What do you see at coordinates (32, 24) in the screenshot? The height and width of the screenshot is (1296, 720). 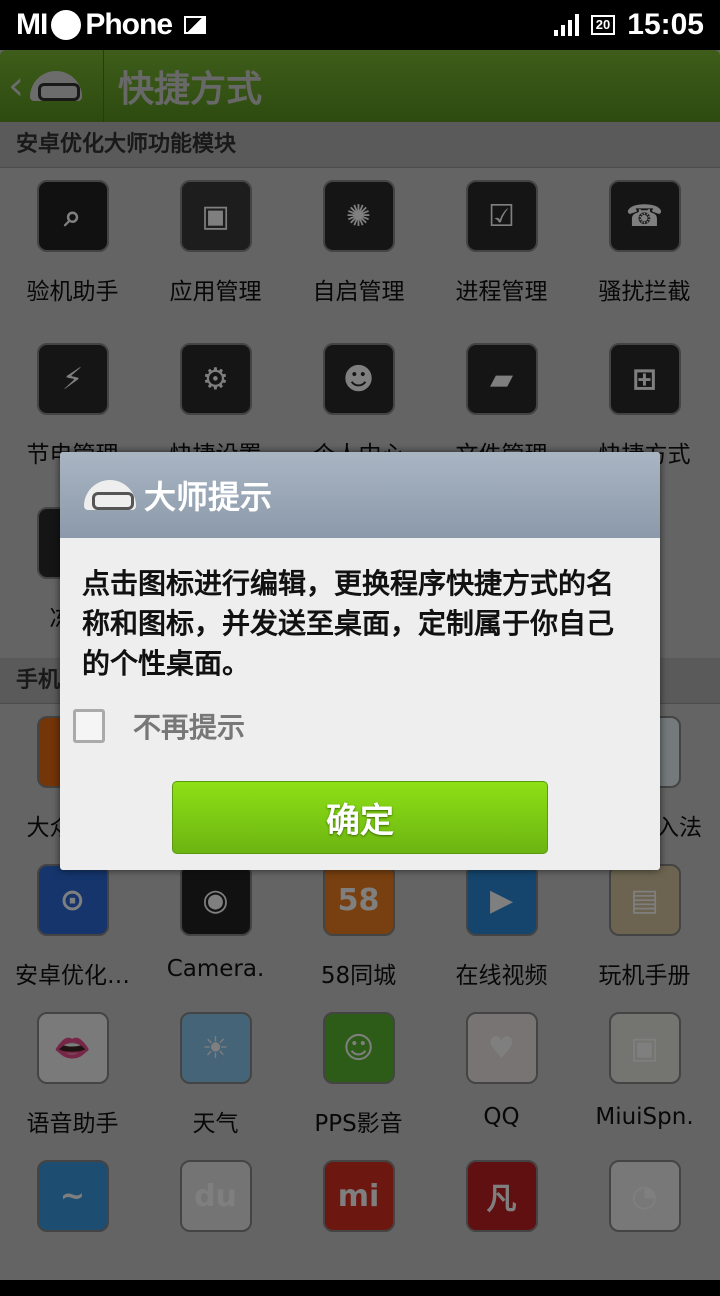 I see `brand-mi: MI` at bounding box center [32, 24].